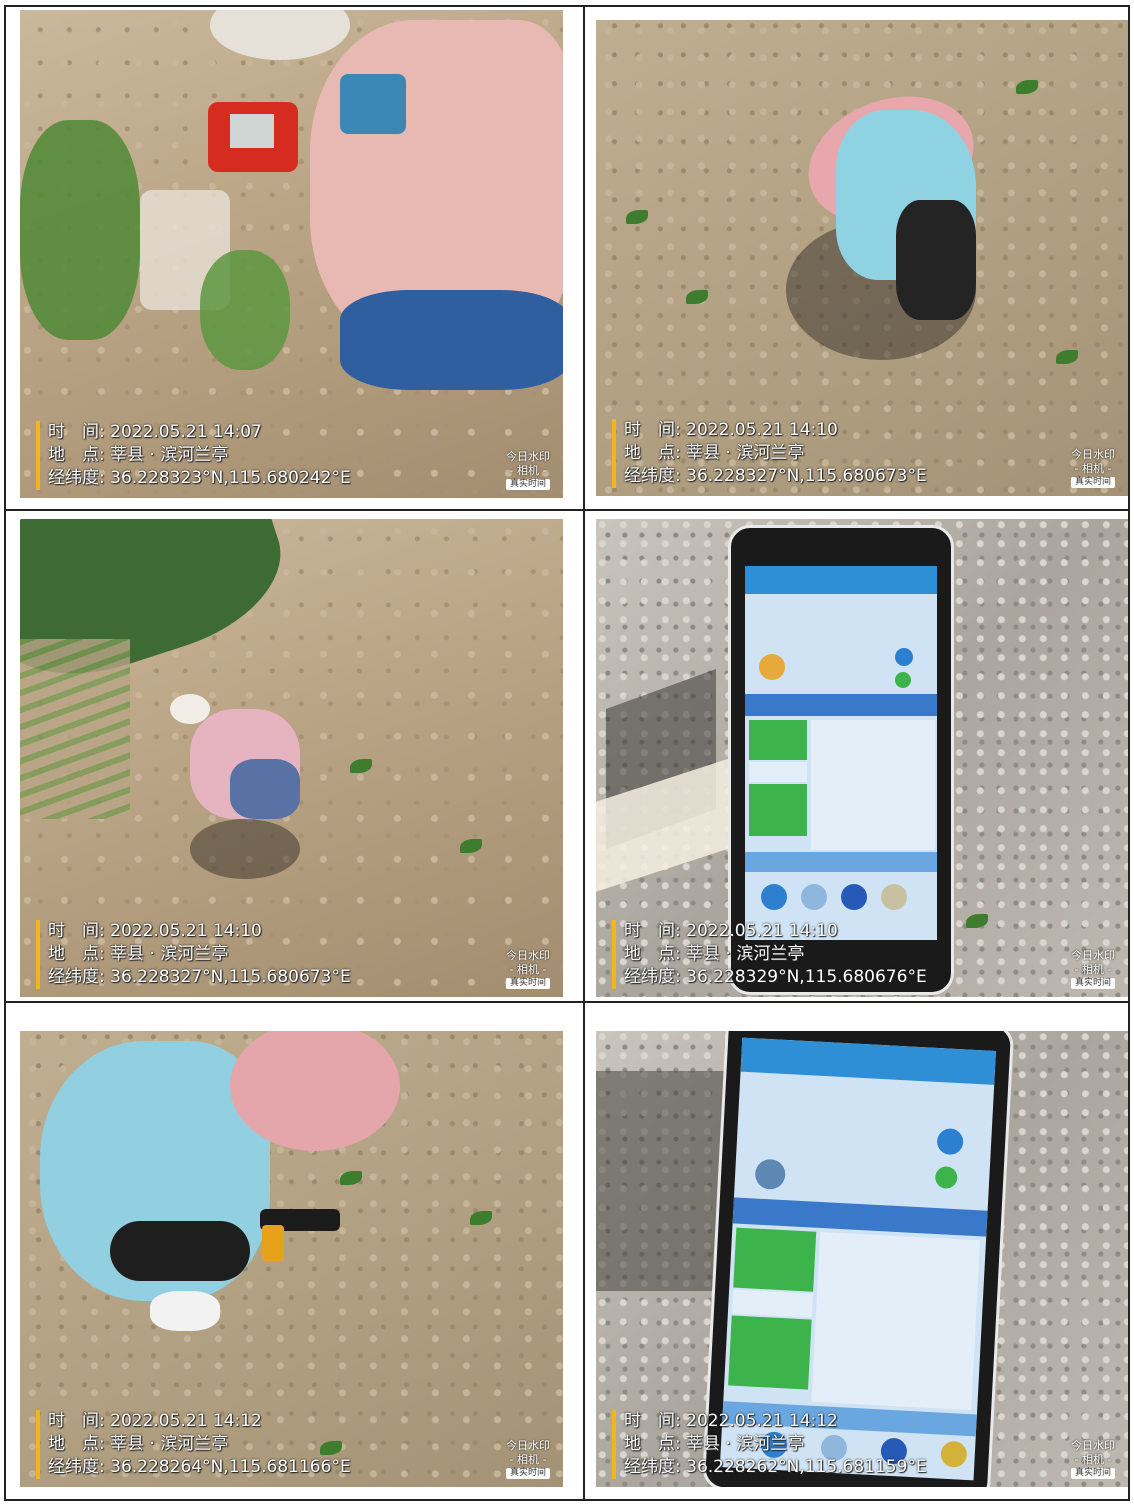 The width and height of the screenshot is (1134, 1504). What do you see at coordinates (230, 478) in the screenshot?
I see `coord-value: 36.228323°N,115.680242°E` at bounding box center [230, 478].